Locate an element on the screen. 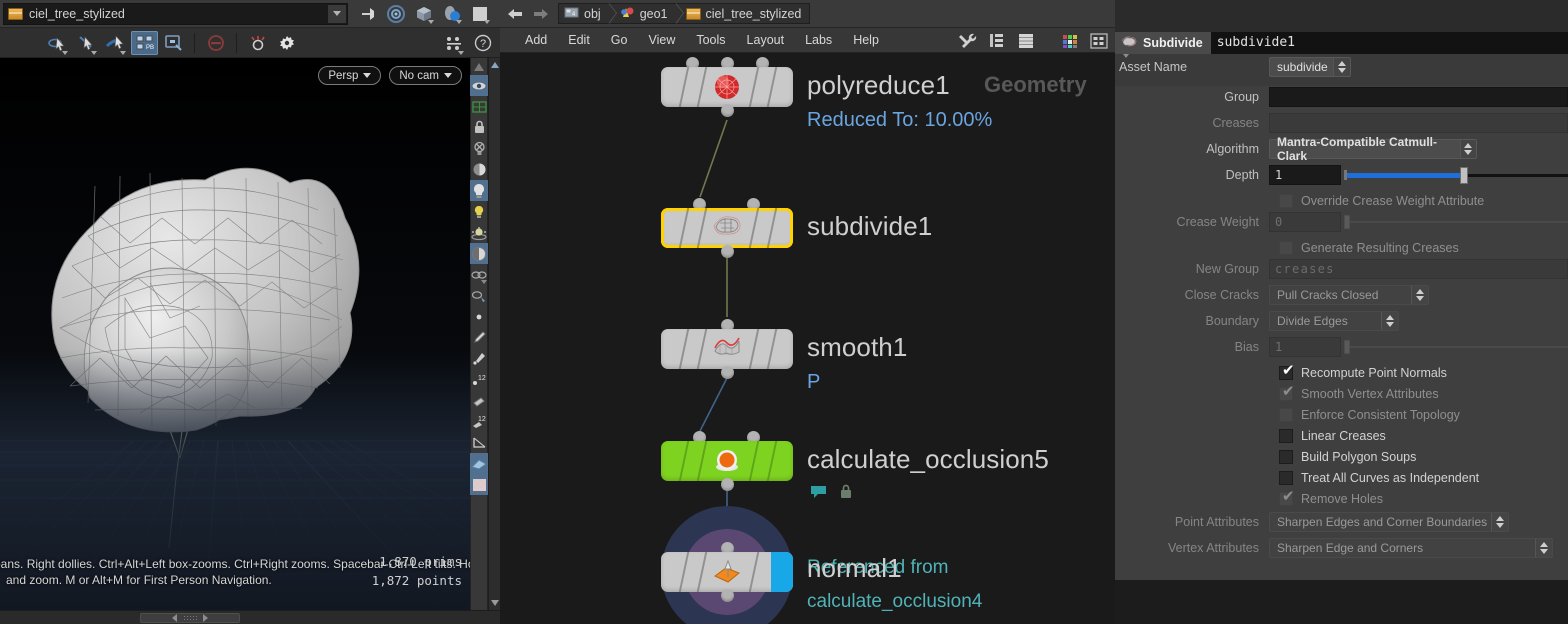 The width and height of the screenshot is (1568, 624). tools-icon is located at coordinates (968, 41).